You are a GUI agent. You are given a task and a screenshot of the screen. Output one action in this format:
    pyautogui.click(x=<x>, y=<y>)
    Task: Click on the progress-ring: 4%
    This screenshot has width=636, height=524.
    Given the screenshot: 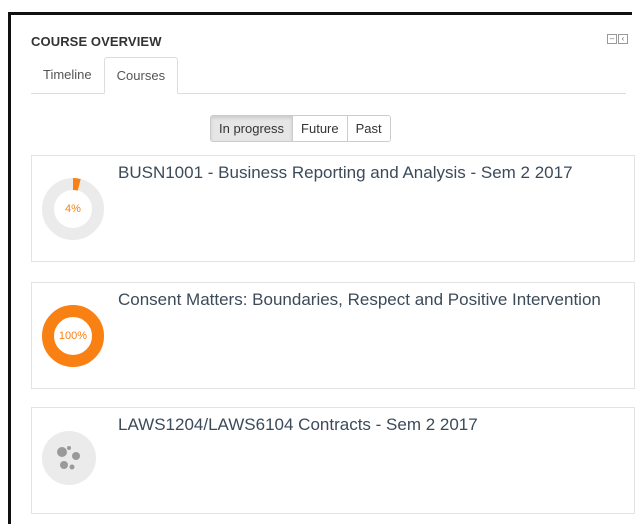 What is the action you would take?
    pyautogui.click(x=73, y=209)
    